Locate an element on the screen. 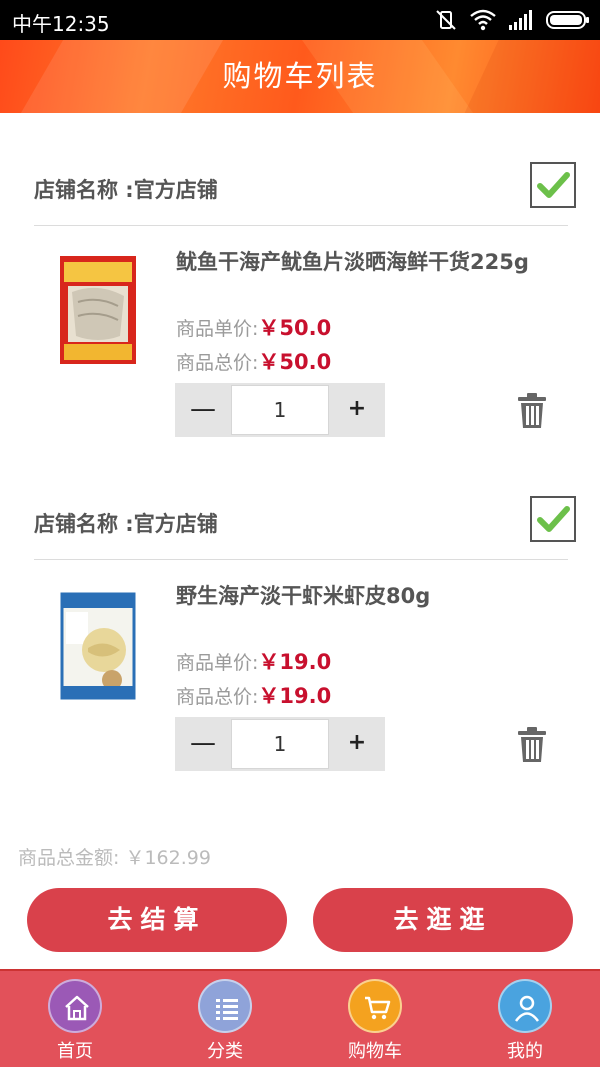 Image resolution: width=600 pixels, height=1067 pixels. wifi-icon is located at coordinates (483, 20).